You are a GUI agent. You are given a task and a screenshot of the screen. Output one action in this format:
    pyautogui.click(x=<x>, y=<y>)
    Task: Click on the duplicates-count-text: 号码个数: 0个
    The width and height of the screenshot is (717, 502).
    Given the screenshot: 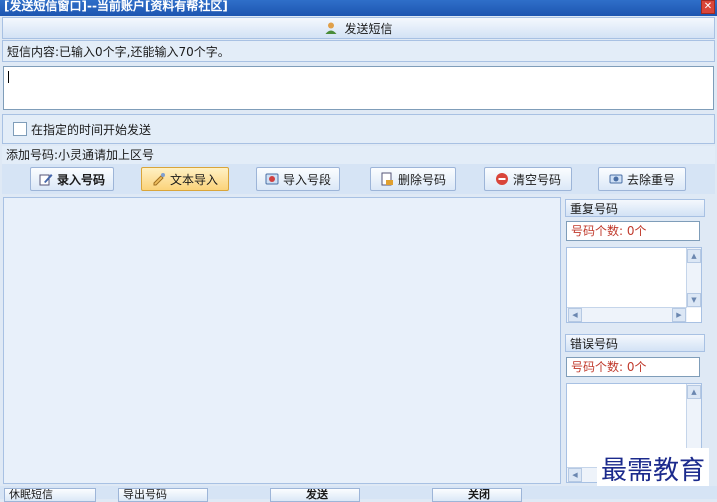 What is the action you would take?
    pyautogui.click(x=609, y=231)
    